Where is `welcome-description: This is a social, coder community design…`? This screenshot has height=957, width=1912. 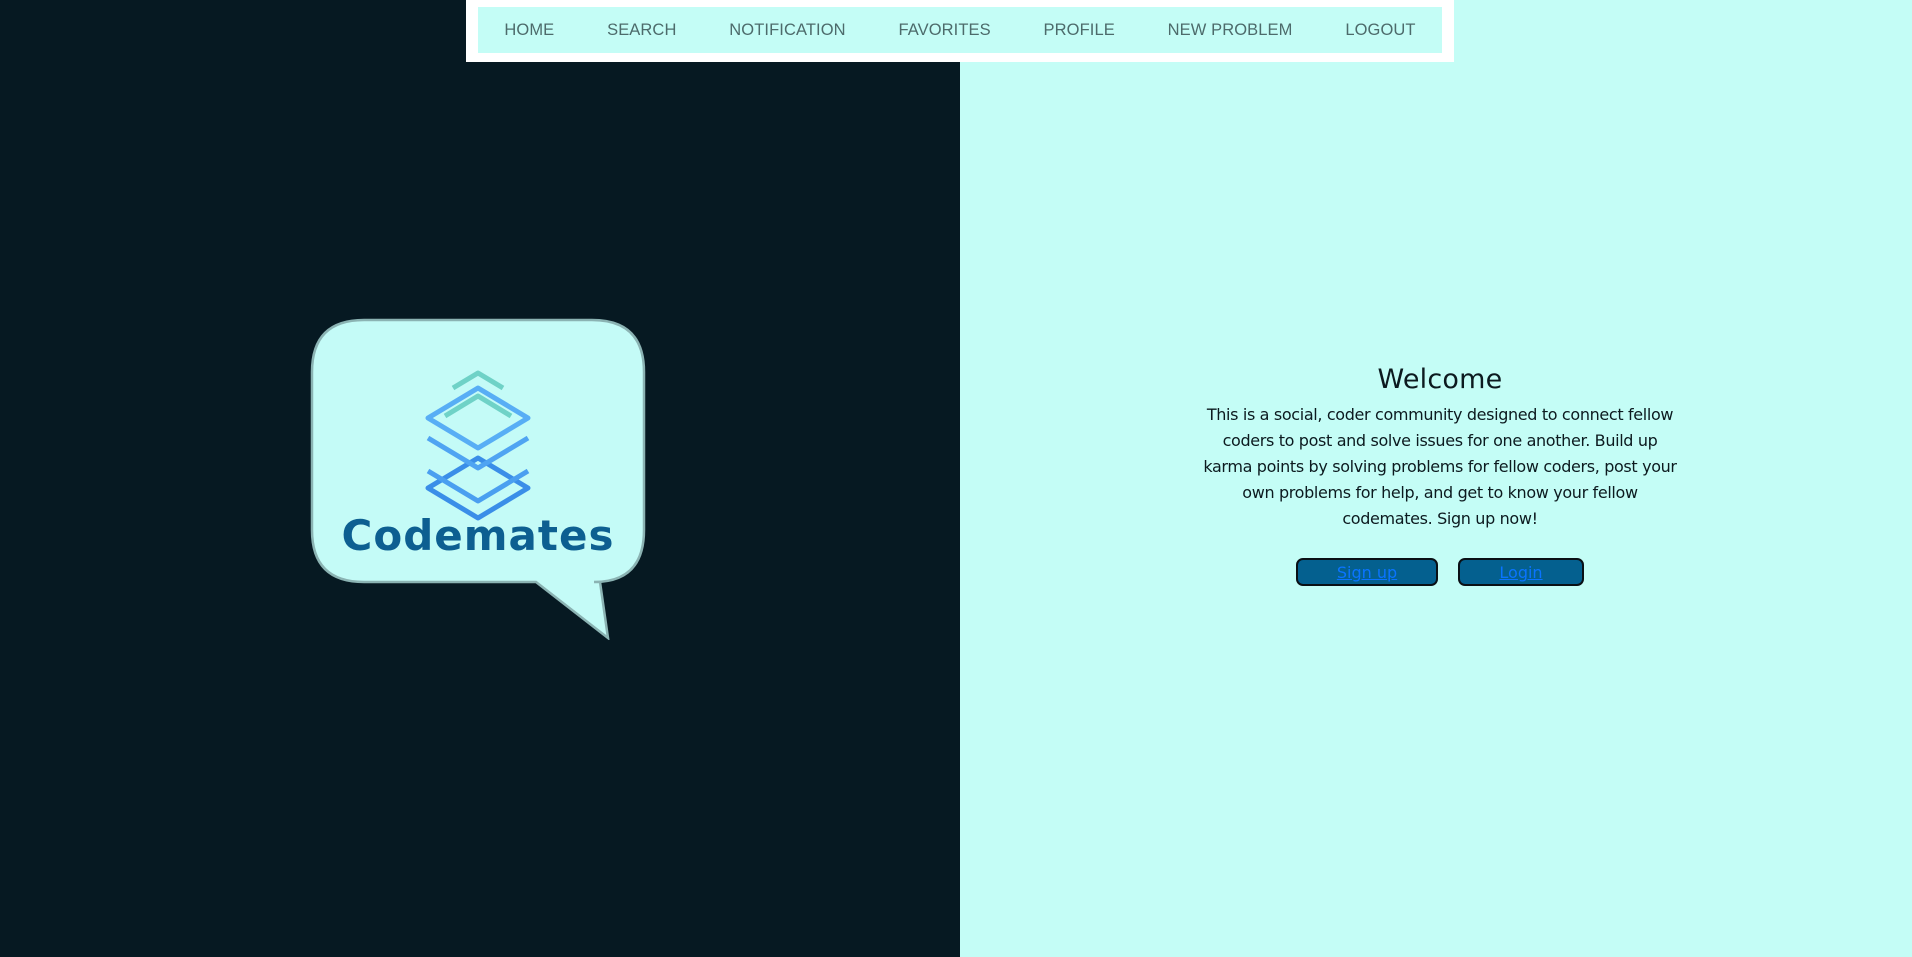 welcome-description: This is a social, coder community design… is located at coordinates (1440, 466).